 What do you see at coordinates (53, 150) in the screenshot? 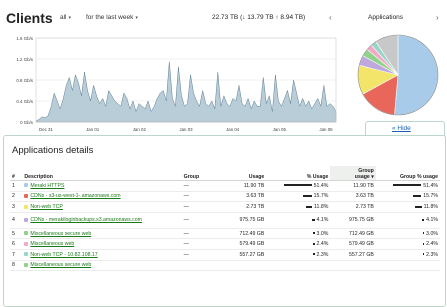
I see `panel-title: Applications details` at bounding box center [53, 150].